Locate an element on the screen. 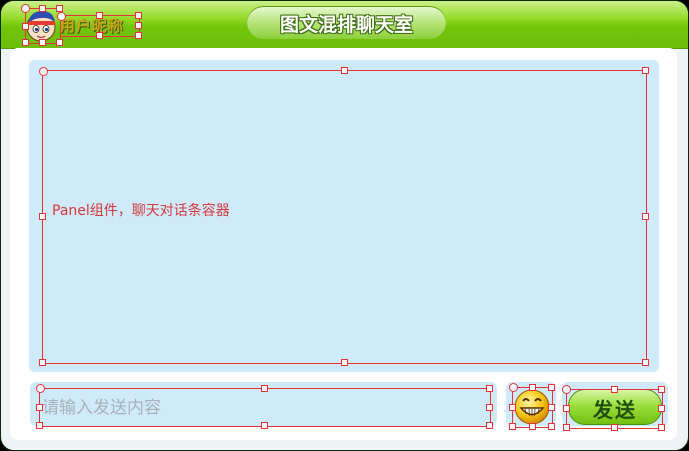 The width and height of the screenshot is (689, 451). send-selection-box is located at coordinates (614, 409).